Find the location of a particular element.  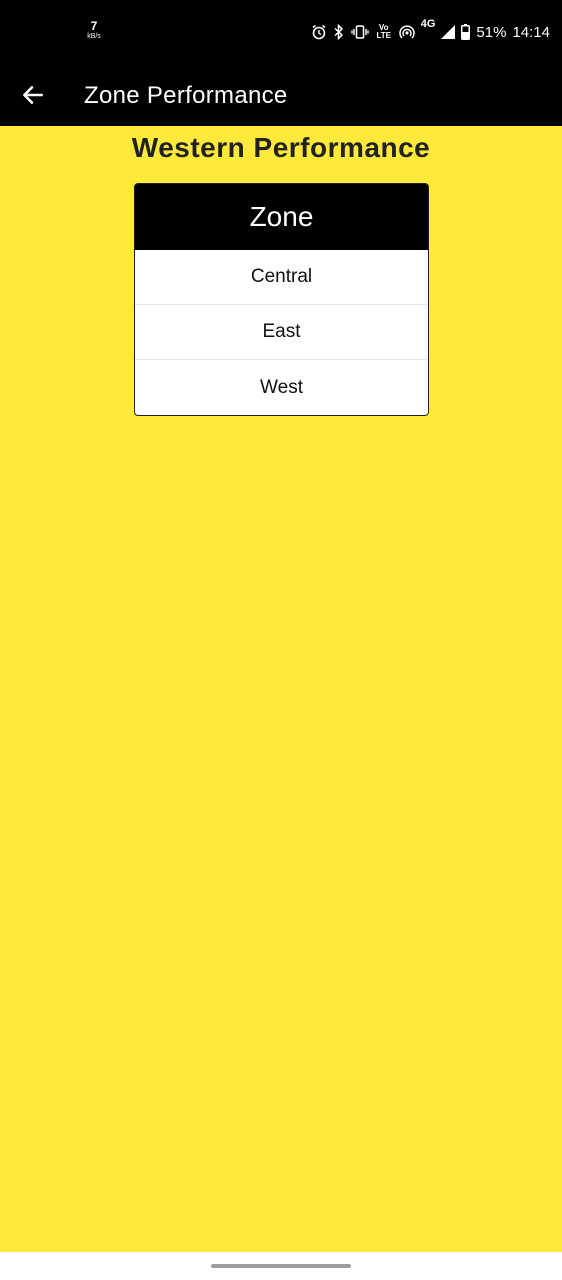

bluetooth-icon is located at coordinates (339, 32).